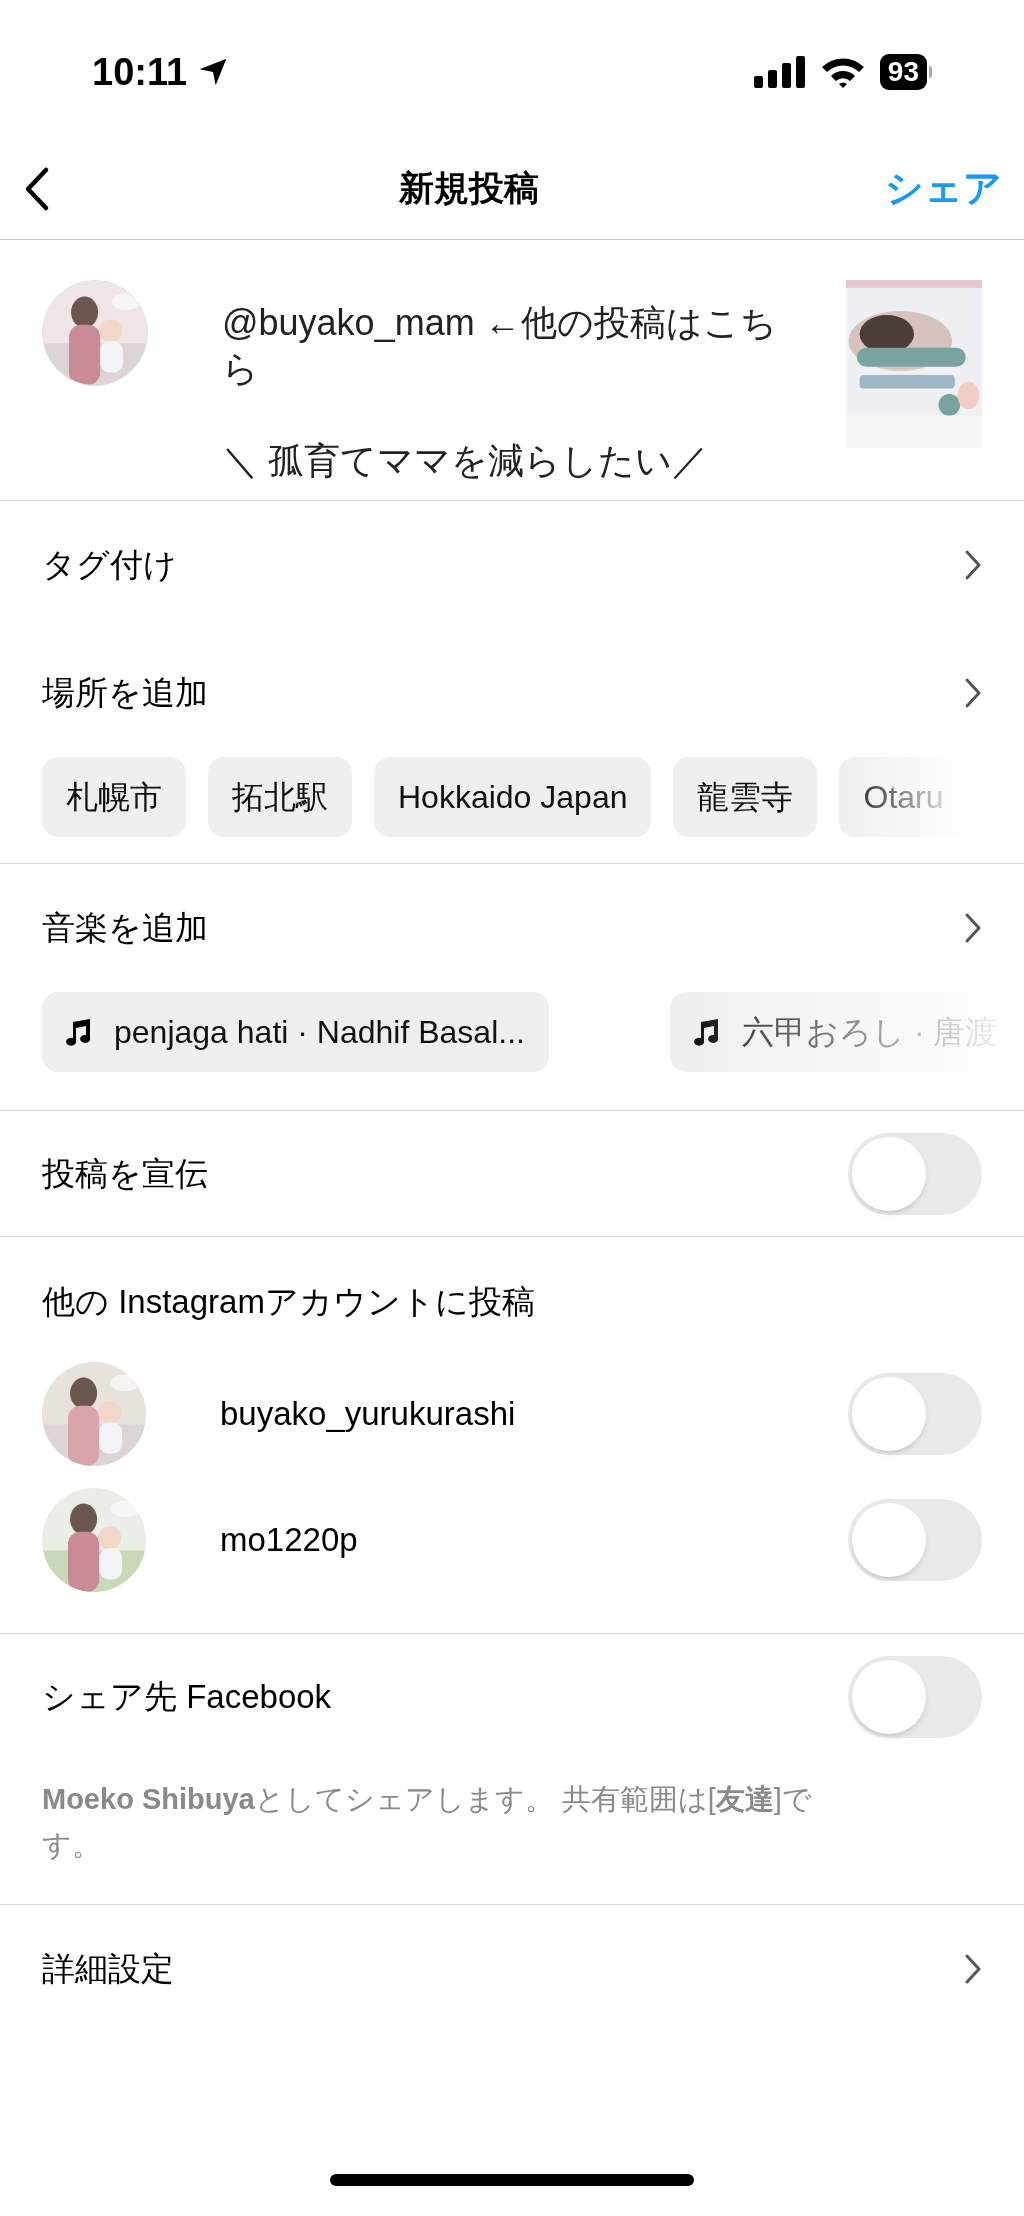  I want to click on promote-label: 投稿を宣伝, so click(125, 1173).